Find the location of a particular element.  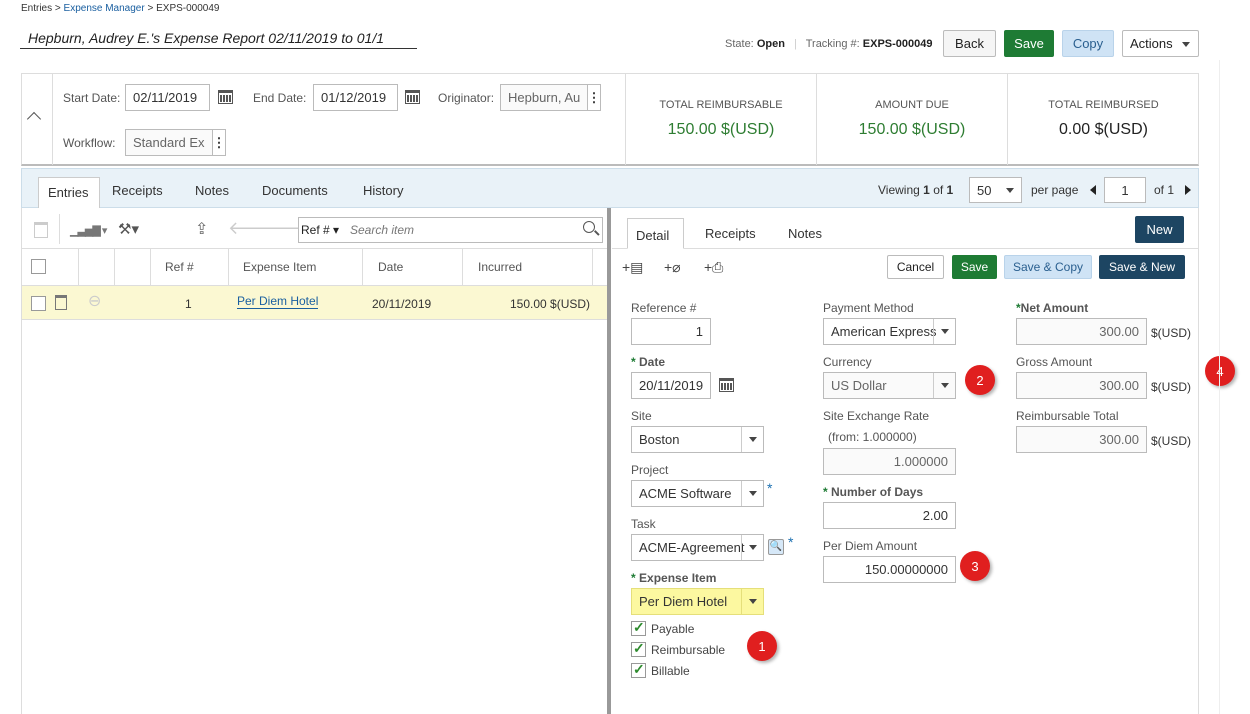

task-select: ACME-Agreement is located at coordinates (697, 547).